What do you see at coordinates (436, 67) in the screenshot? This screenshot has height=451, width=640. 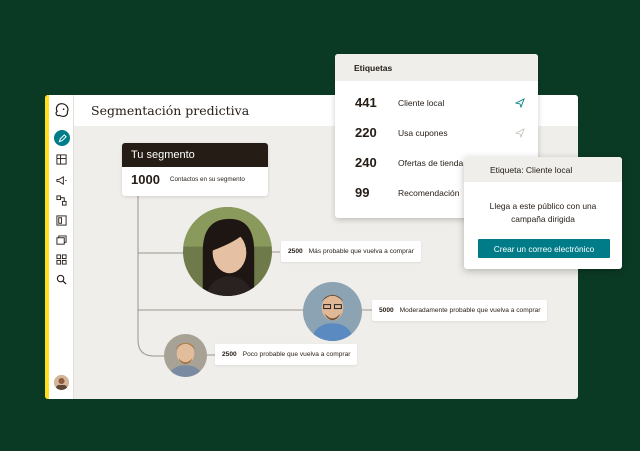 I see `labels-panel-title: Etiquetas` at bounding box center [436, 67].